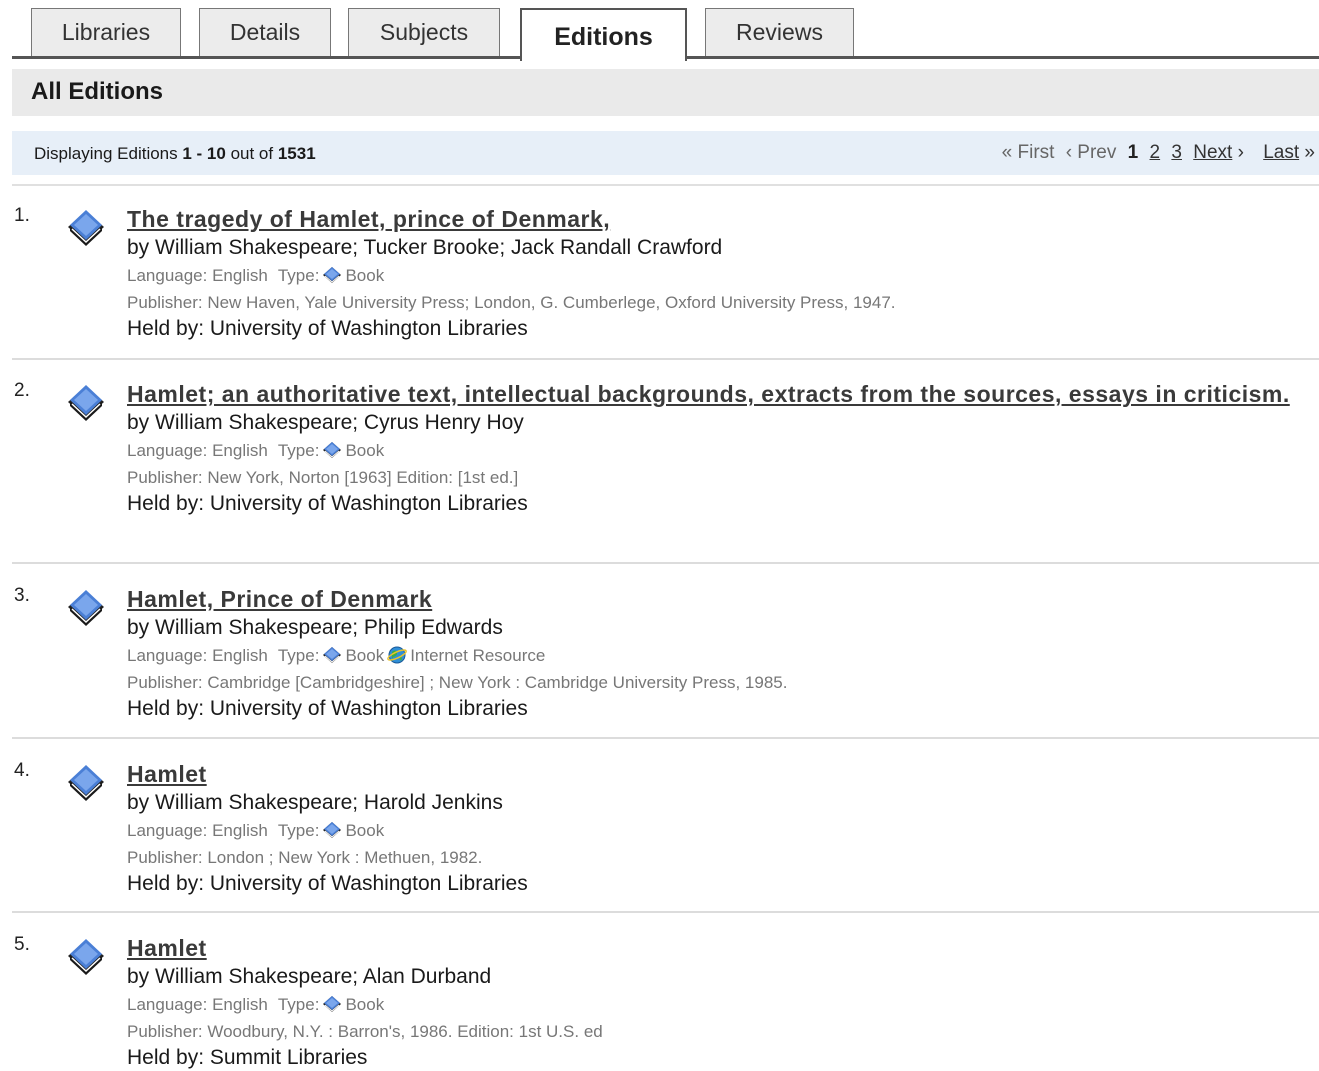  I want to click on pager-page-2: 2, so click(1155, 152).